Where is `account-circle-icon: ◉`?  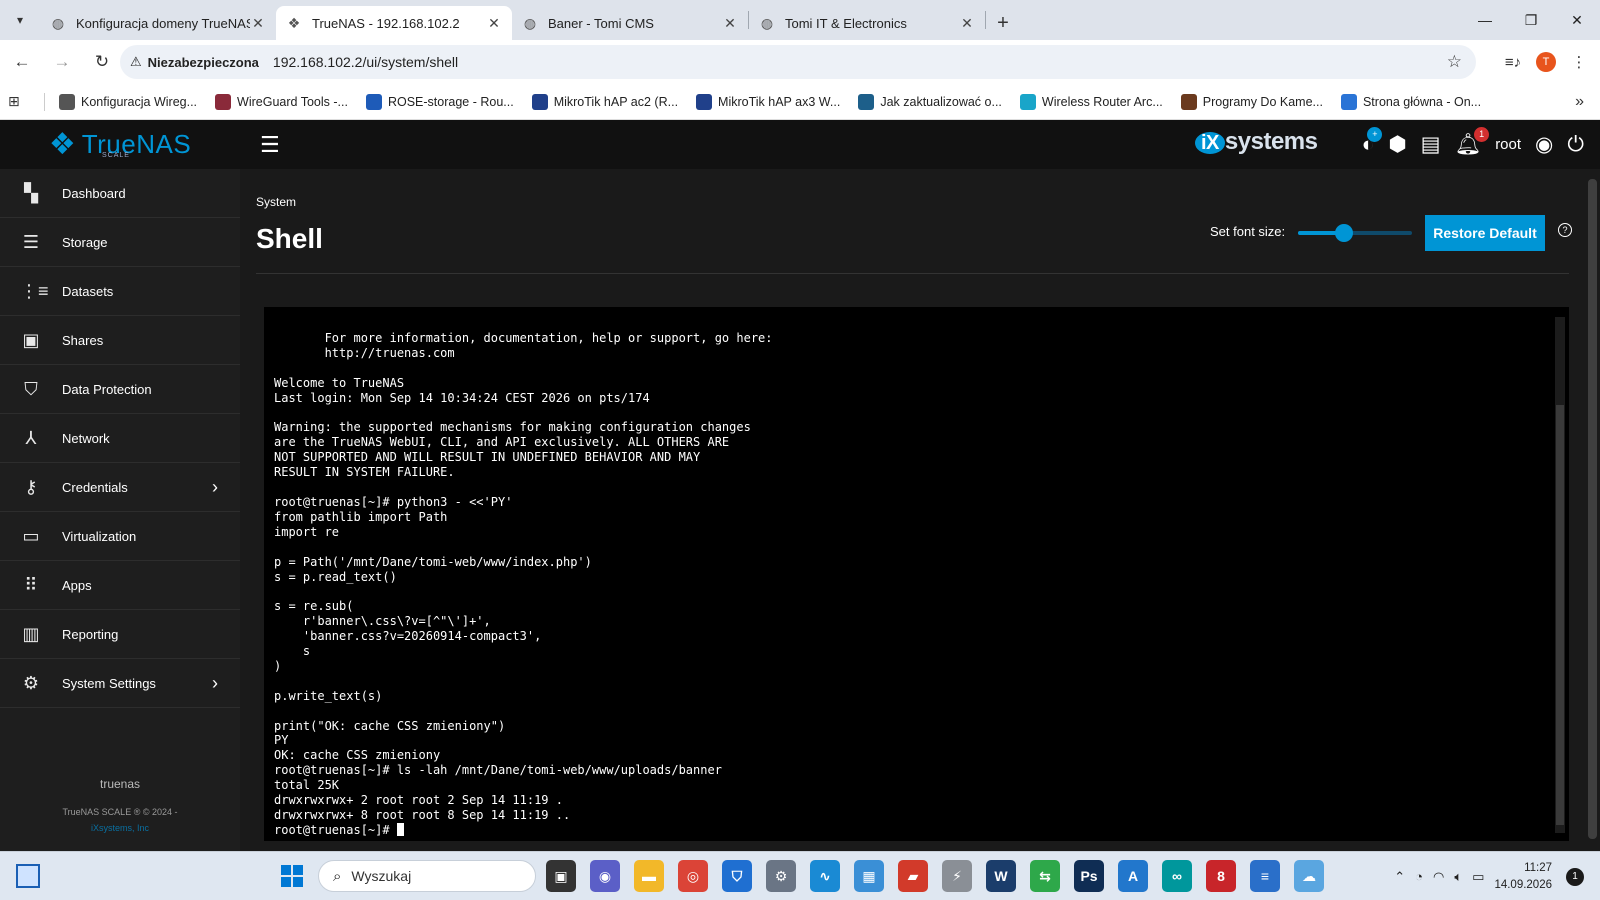 account-circle-icon: ◉ is located at coordinates (1544, 144).